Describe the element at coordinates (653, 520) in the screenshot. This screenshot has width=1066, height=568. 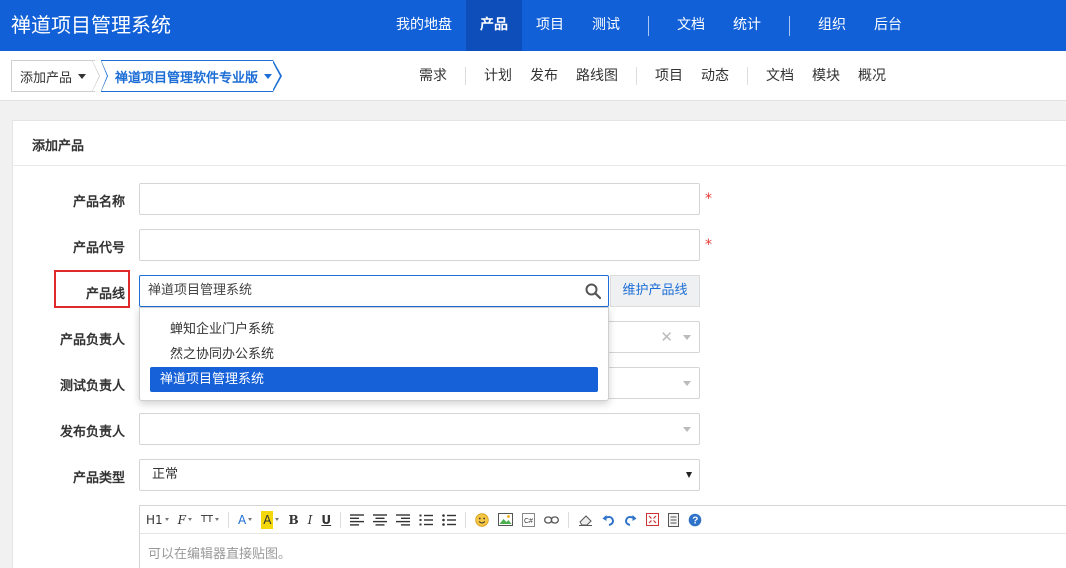
I see `fullscreen-icon` at that location.